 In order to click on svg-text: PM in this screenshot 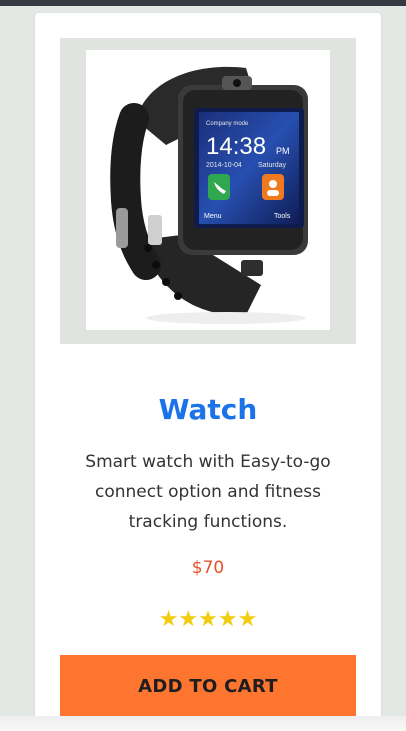, I will do `click(283, 151)`.